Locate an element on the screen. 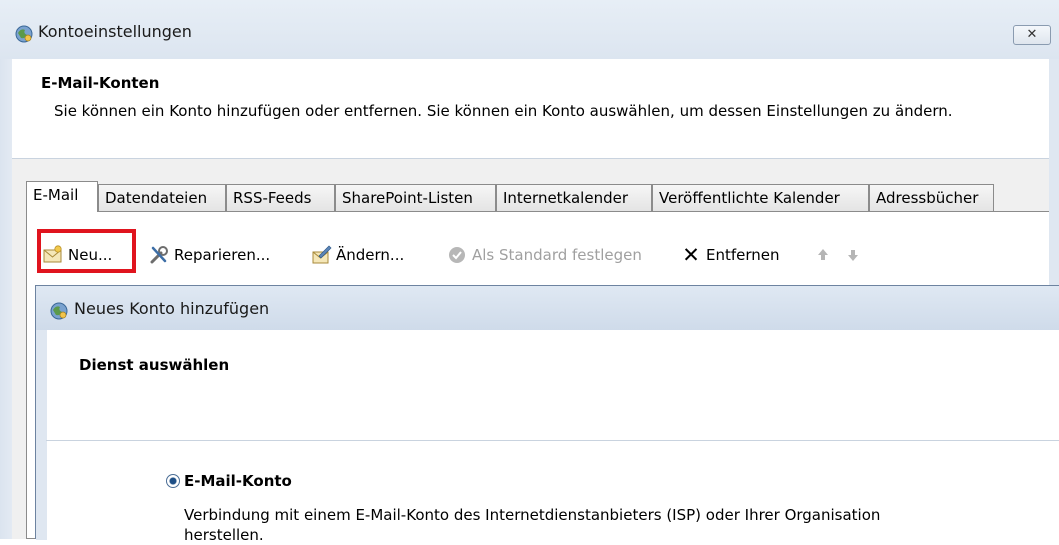 The image size is (1059, 545). repair-tools-icon is located at coordinates (159, 255).